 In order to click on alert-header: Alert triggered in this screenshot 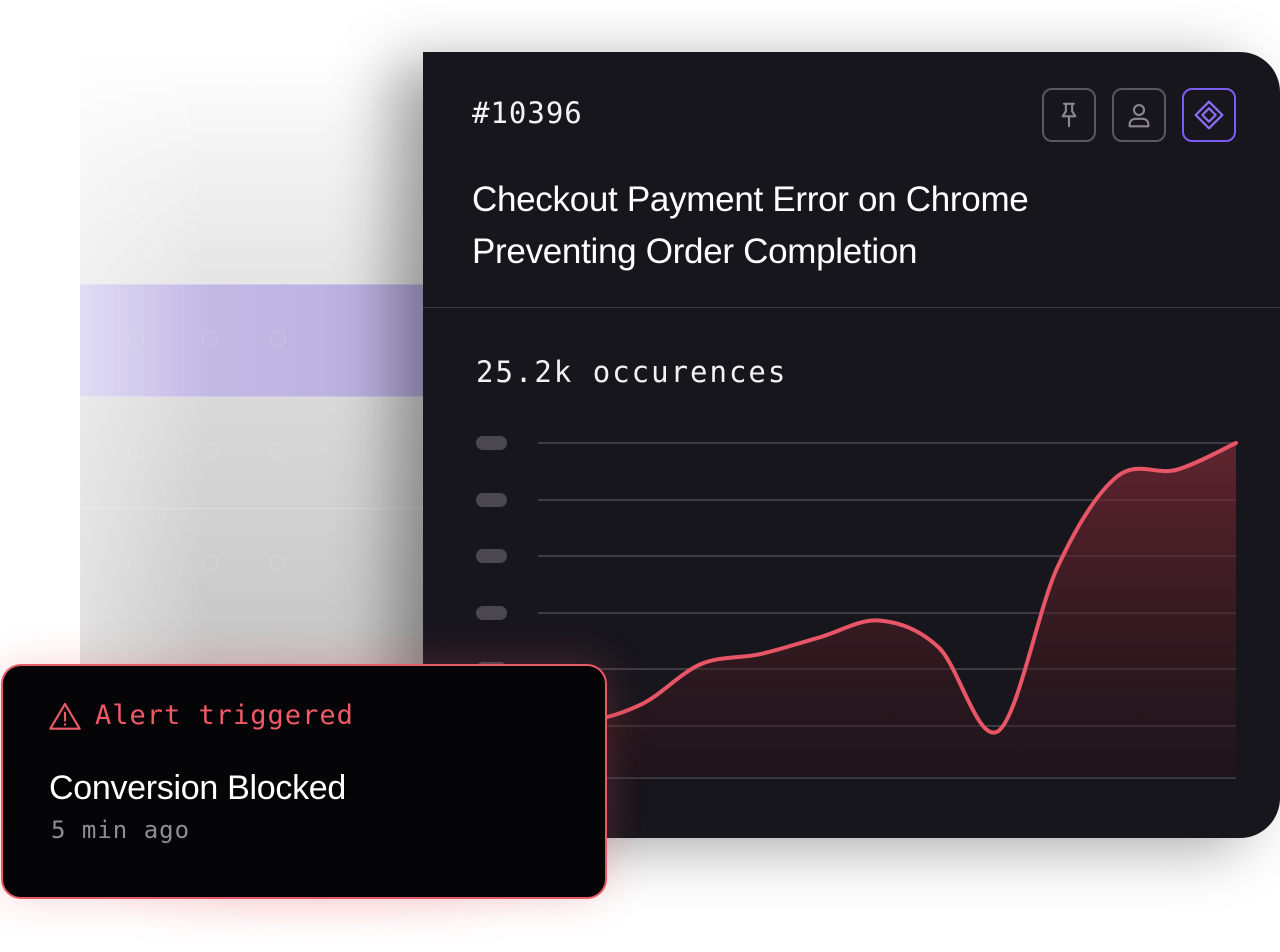, I will do `click(201, 715)`.